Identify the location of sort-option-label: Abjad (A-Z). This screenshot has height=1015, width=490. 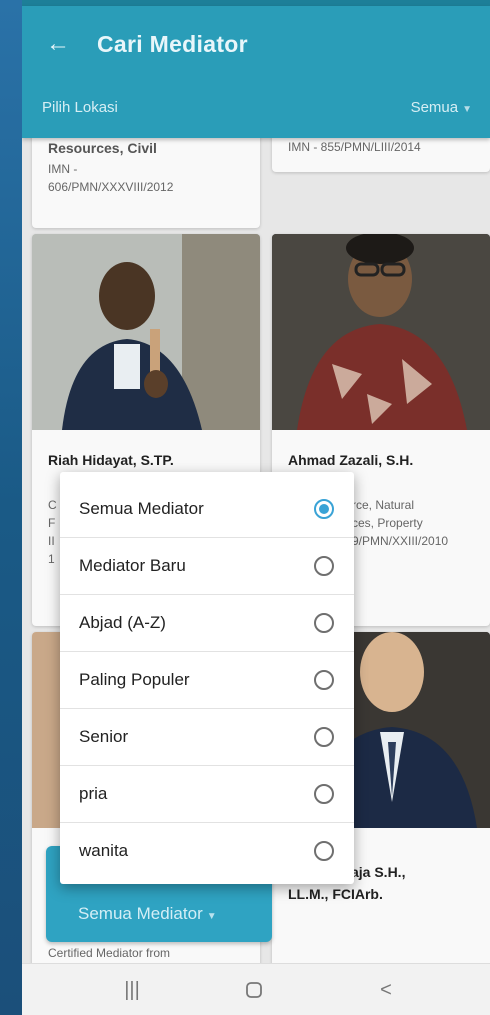
(122, 622).